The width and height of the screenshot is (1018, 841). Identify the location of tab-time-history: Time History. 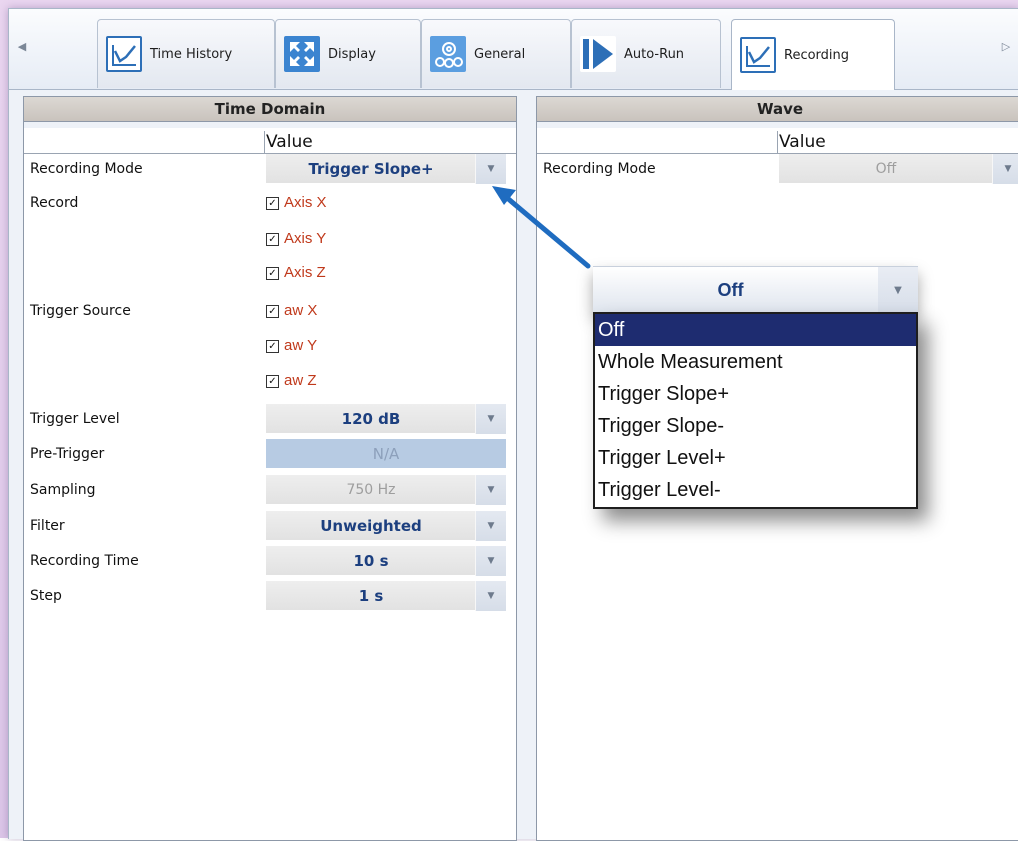
(186, 53).